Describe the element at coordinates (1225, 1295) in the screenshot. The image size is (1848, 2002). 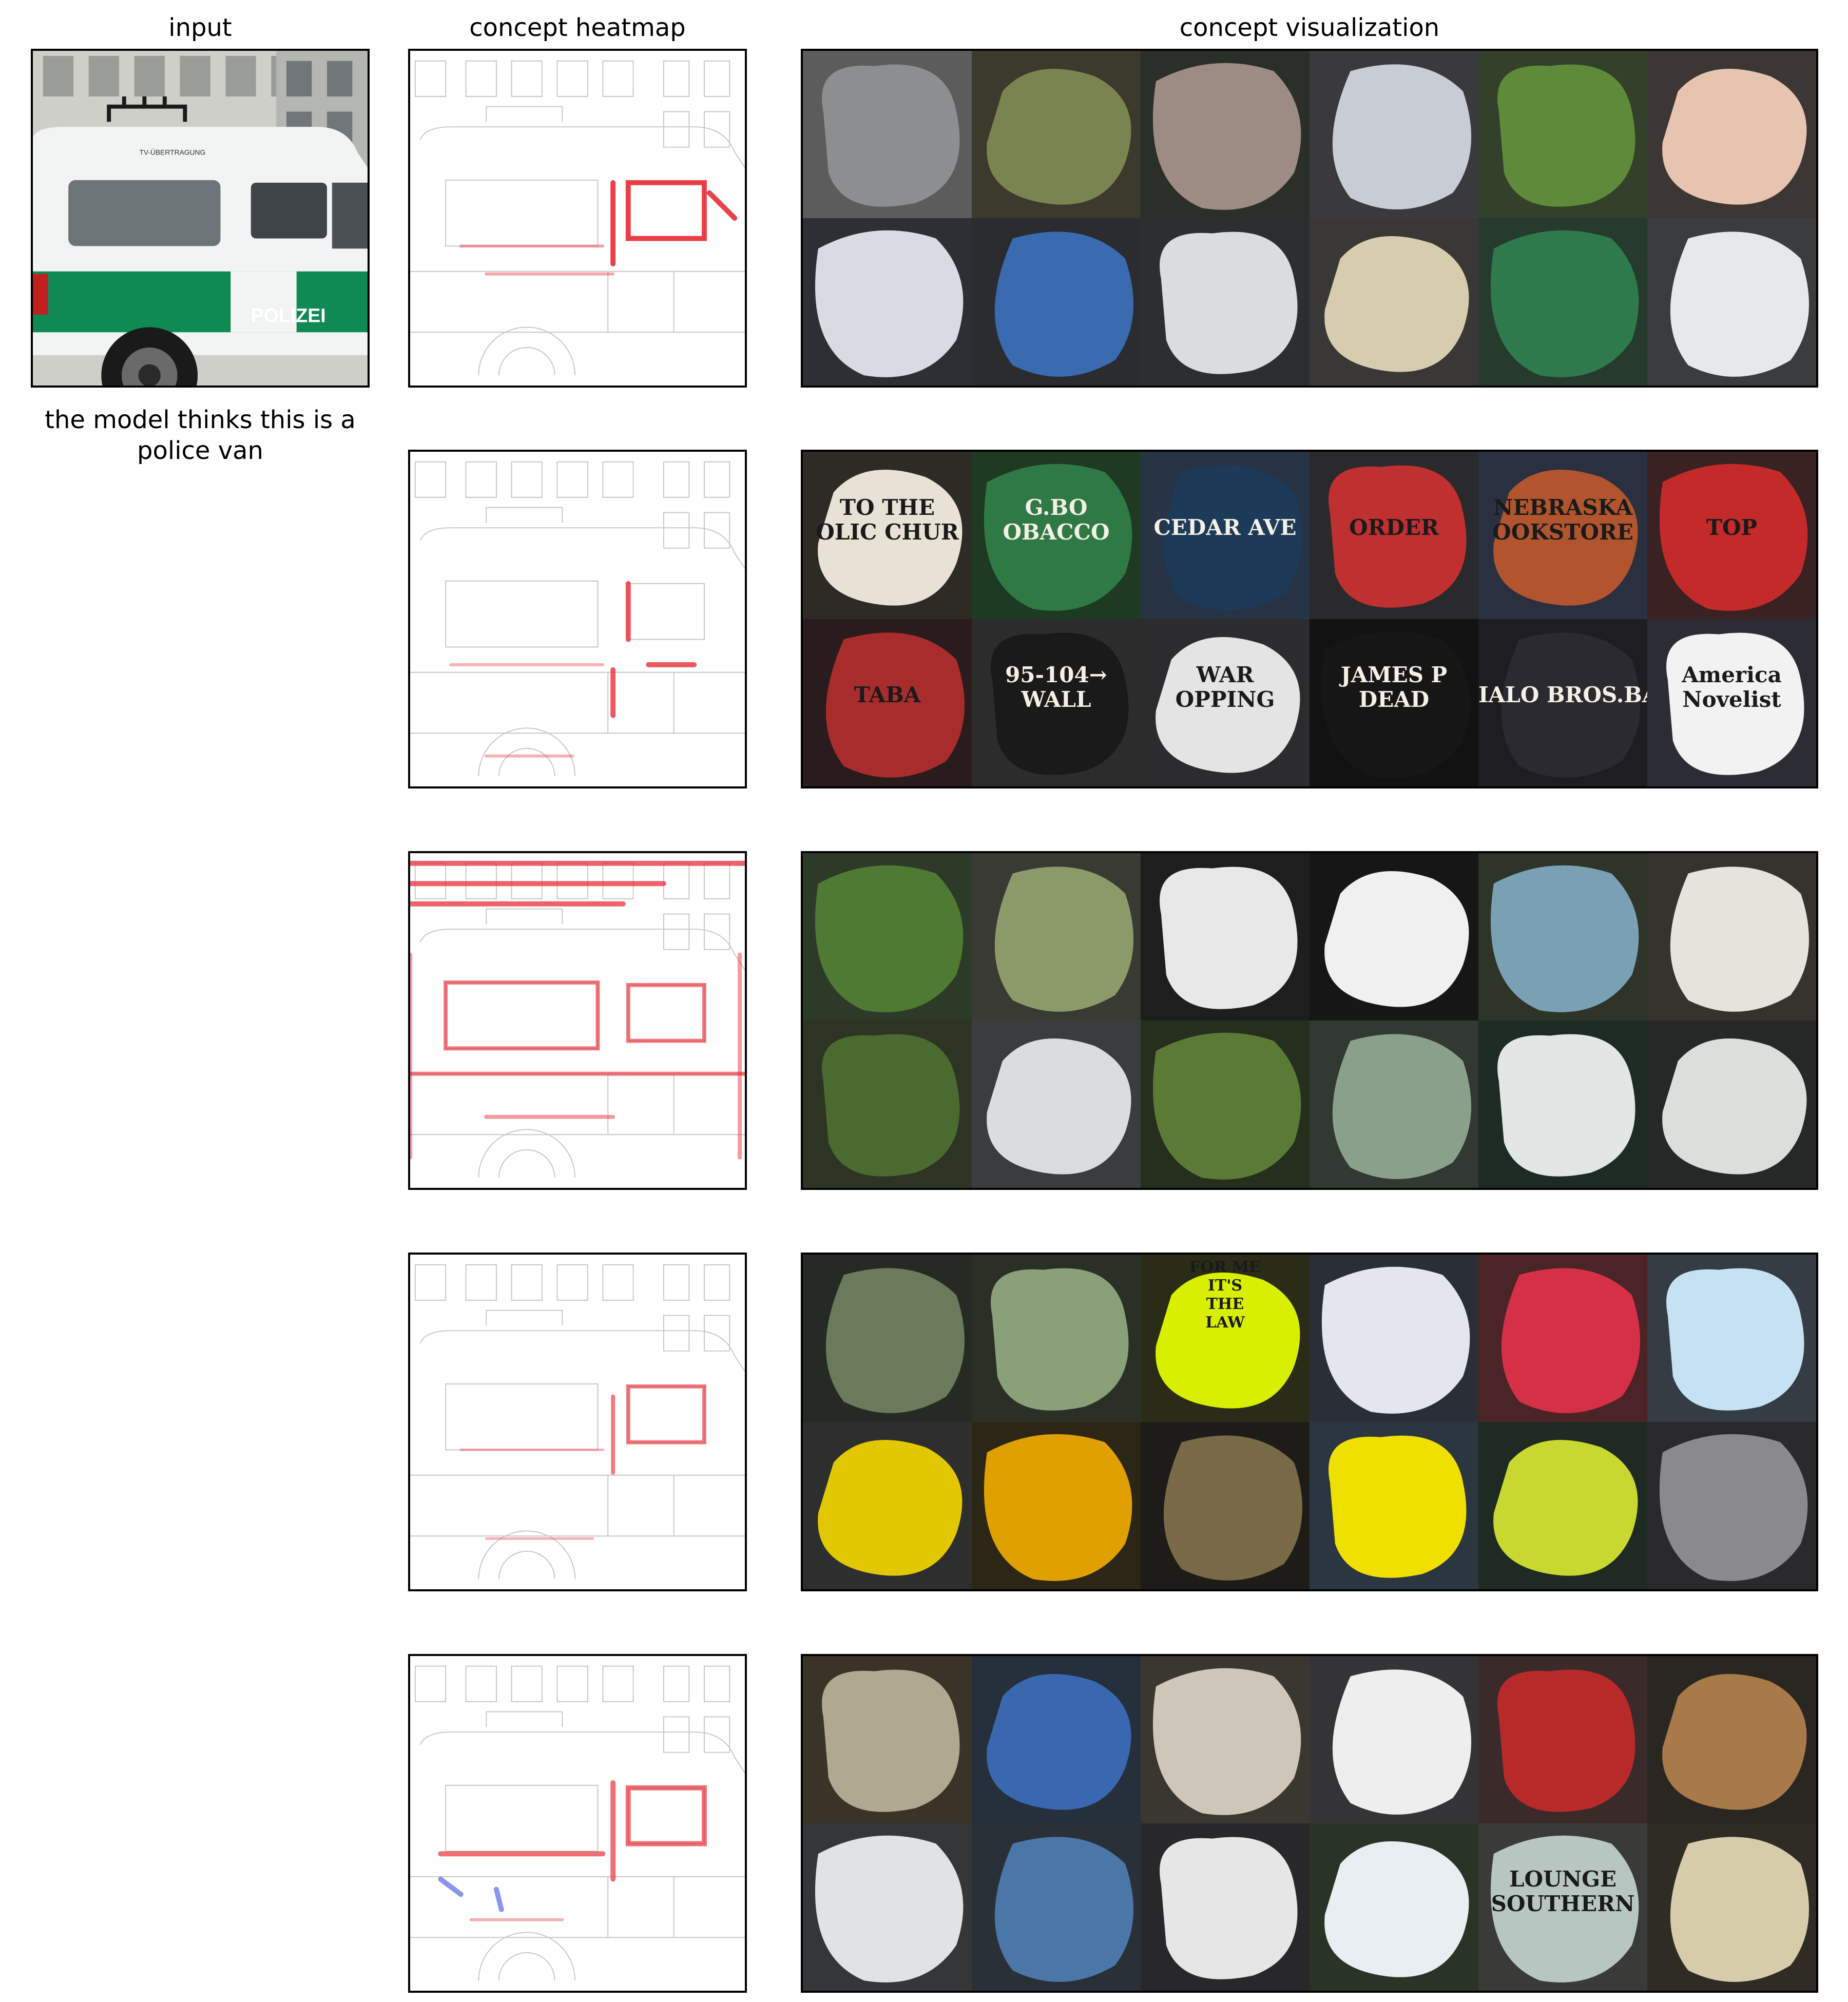
I see `tile-text: FOR ME IT'S THE LAW` at that location.